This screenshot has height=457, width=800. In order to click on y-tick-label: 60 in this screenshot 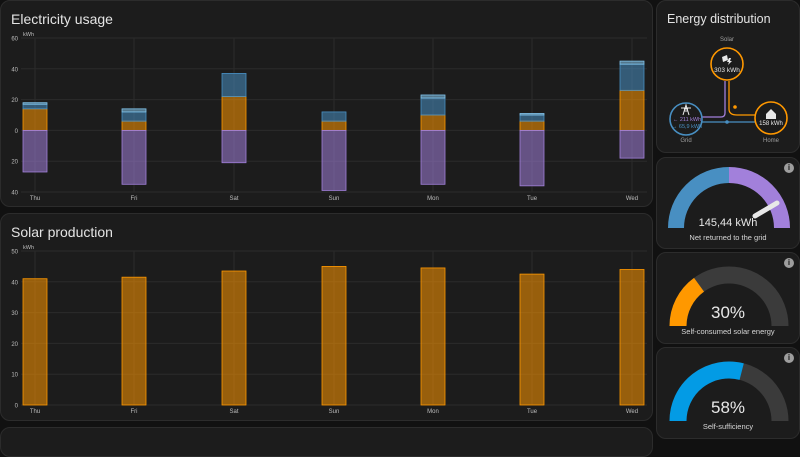, I will do `click(14, 40)`.